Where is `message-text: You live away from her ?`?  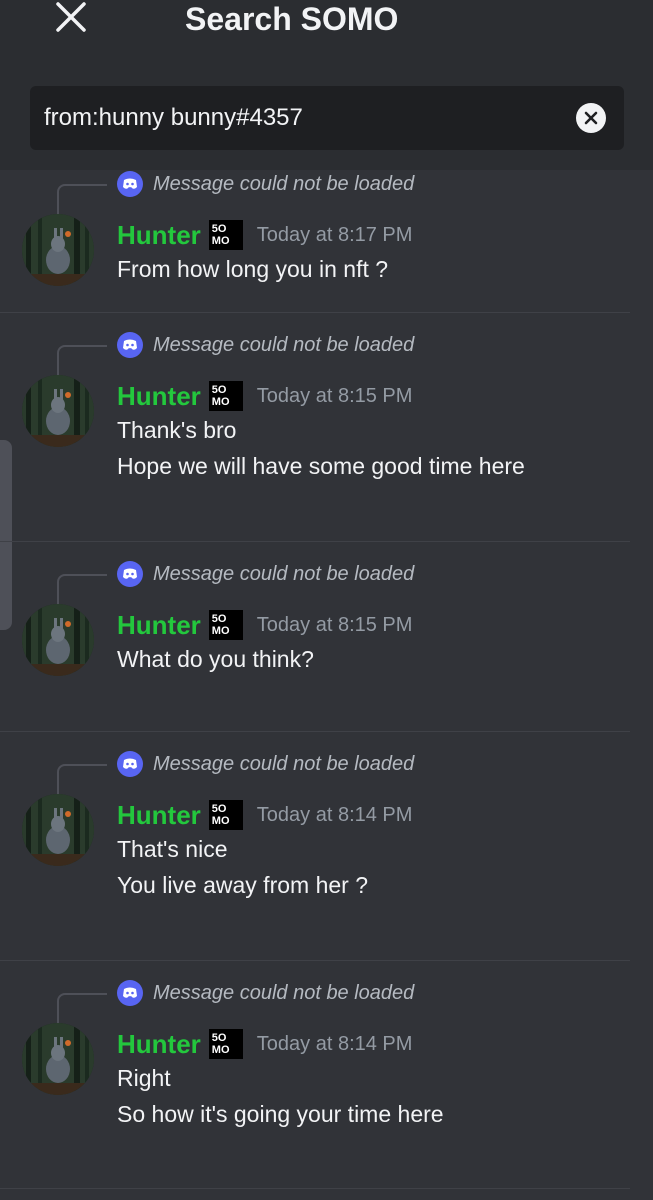 message-text: You live away from her ? is located at coordinates (243, 885).